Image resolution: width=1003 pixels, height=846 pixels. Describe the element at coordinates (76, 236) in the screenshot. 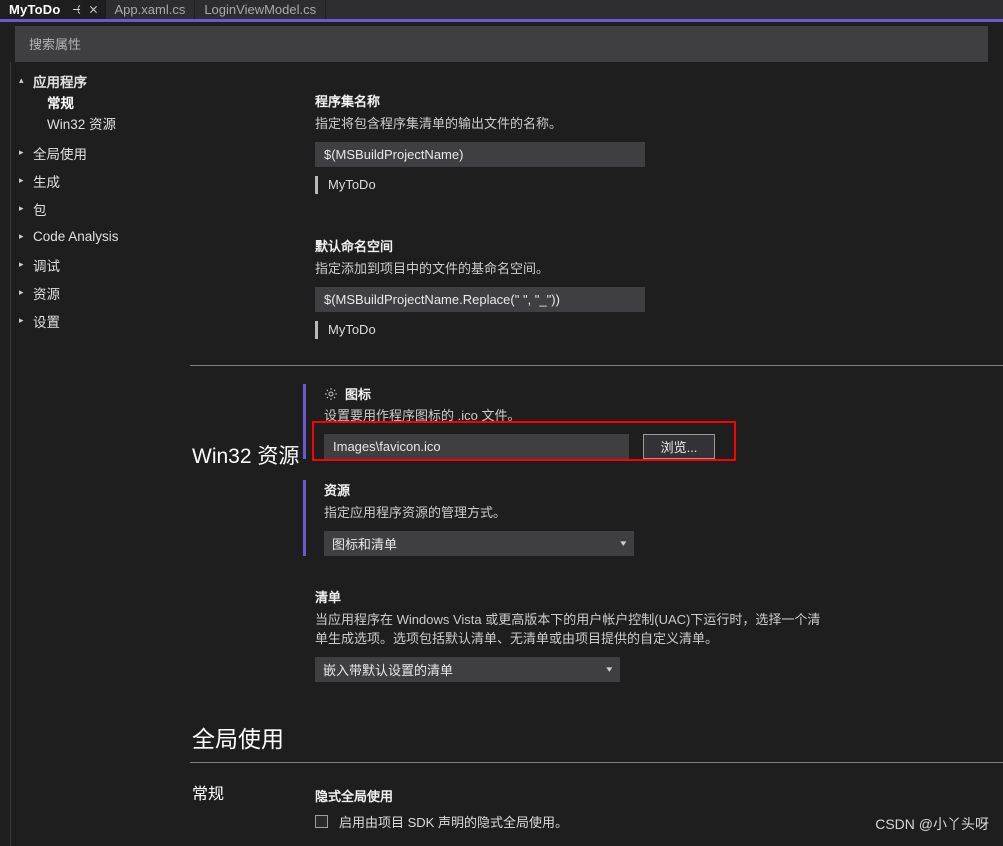

I see `sidebar-item-code-analysis-label: Code Analysis` at that location.